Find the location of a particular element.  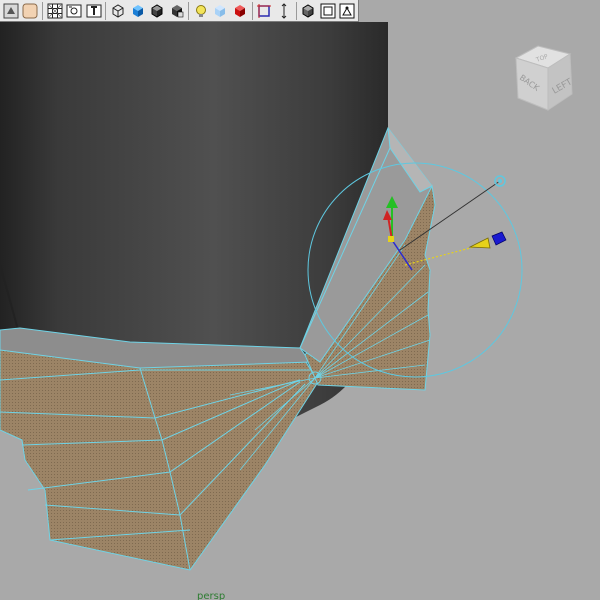

film-gate-icon is located at coordinates (93, 11).